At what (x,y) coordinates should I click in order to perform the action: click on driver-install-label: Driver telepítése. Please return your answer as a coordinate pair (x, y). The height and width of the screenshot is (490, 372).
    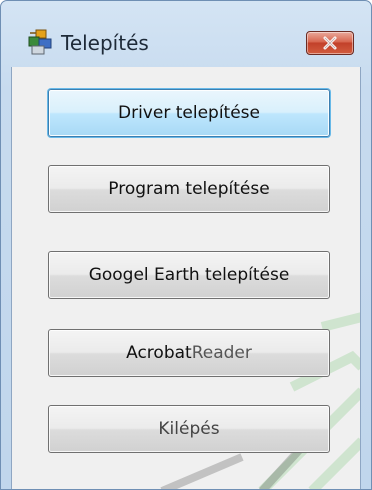
    Looking at the image, I should click on (189, 113).